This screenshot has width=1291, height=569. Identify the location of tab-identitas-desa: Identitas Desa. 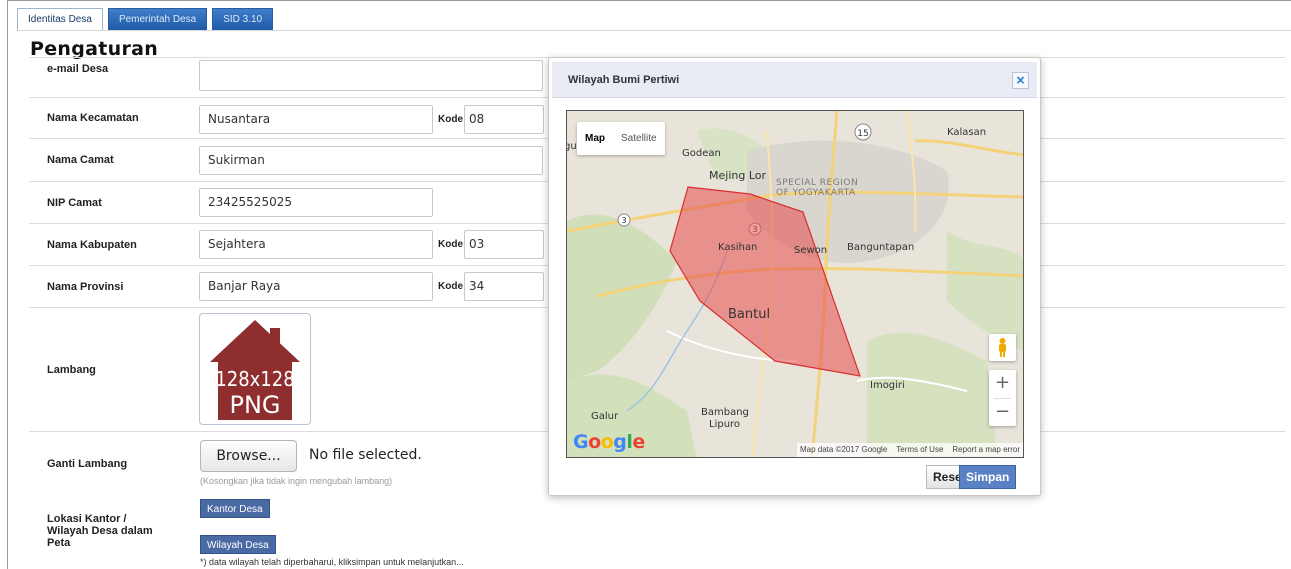
(60, 19).